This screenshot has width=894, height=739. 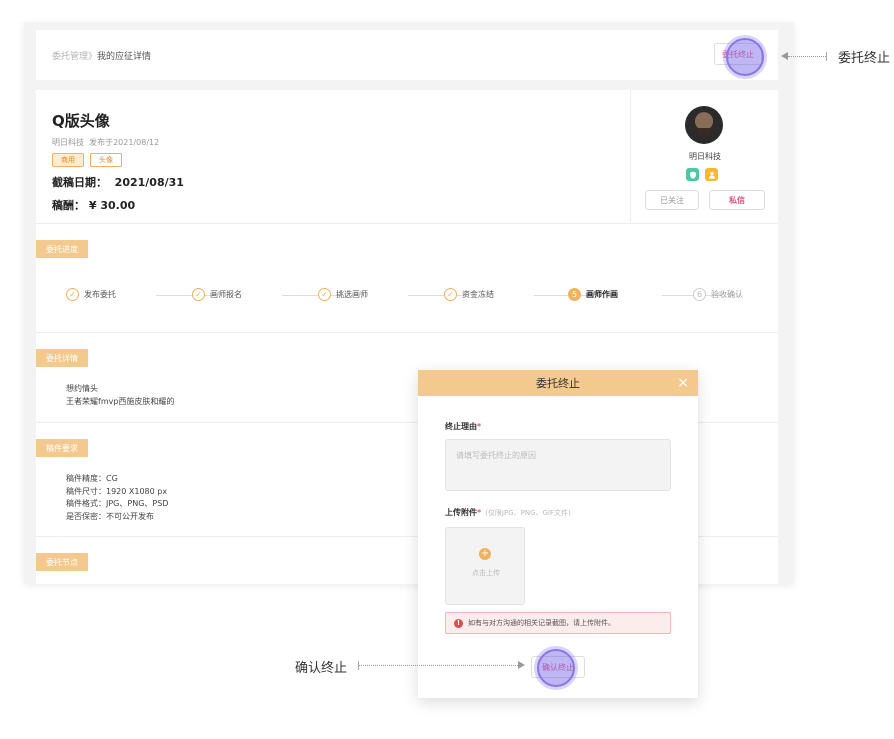 I want to click on arrow-right-icon, so click(x=521, y=665).